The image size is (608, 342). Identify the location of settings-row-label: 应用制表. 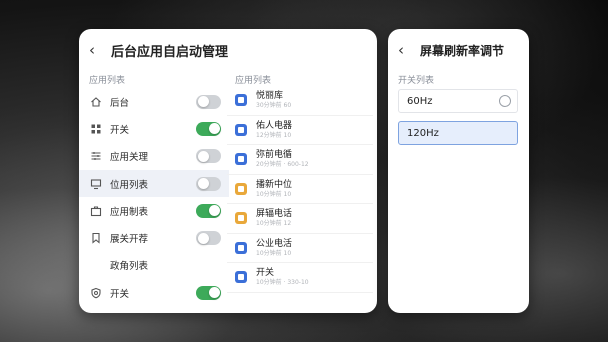
(129, 212).